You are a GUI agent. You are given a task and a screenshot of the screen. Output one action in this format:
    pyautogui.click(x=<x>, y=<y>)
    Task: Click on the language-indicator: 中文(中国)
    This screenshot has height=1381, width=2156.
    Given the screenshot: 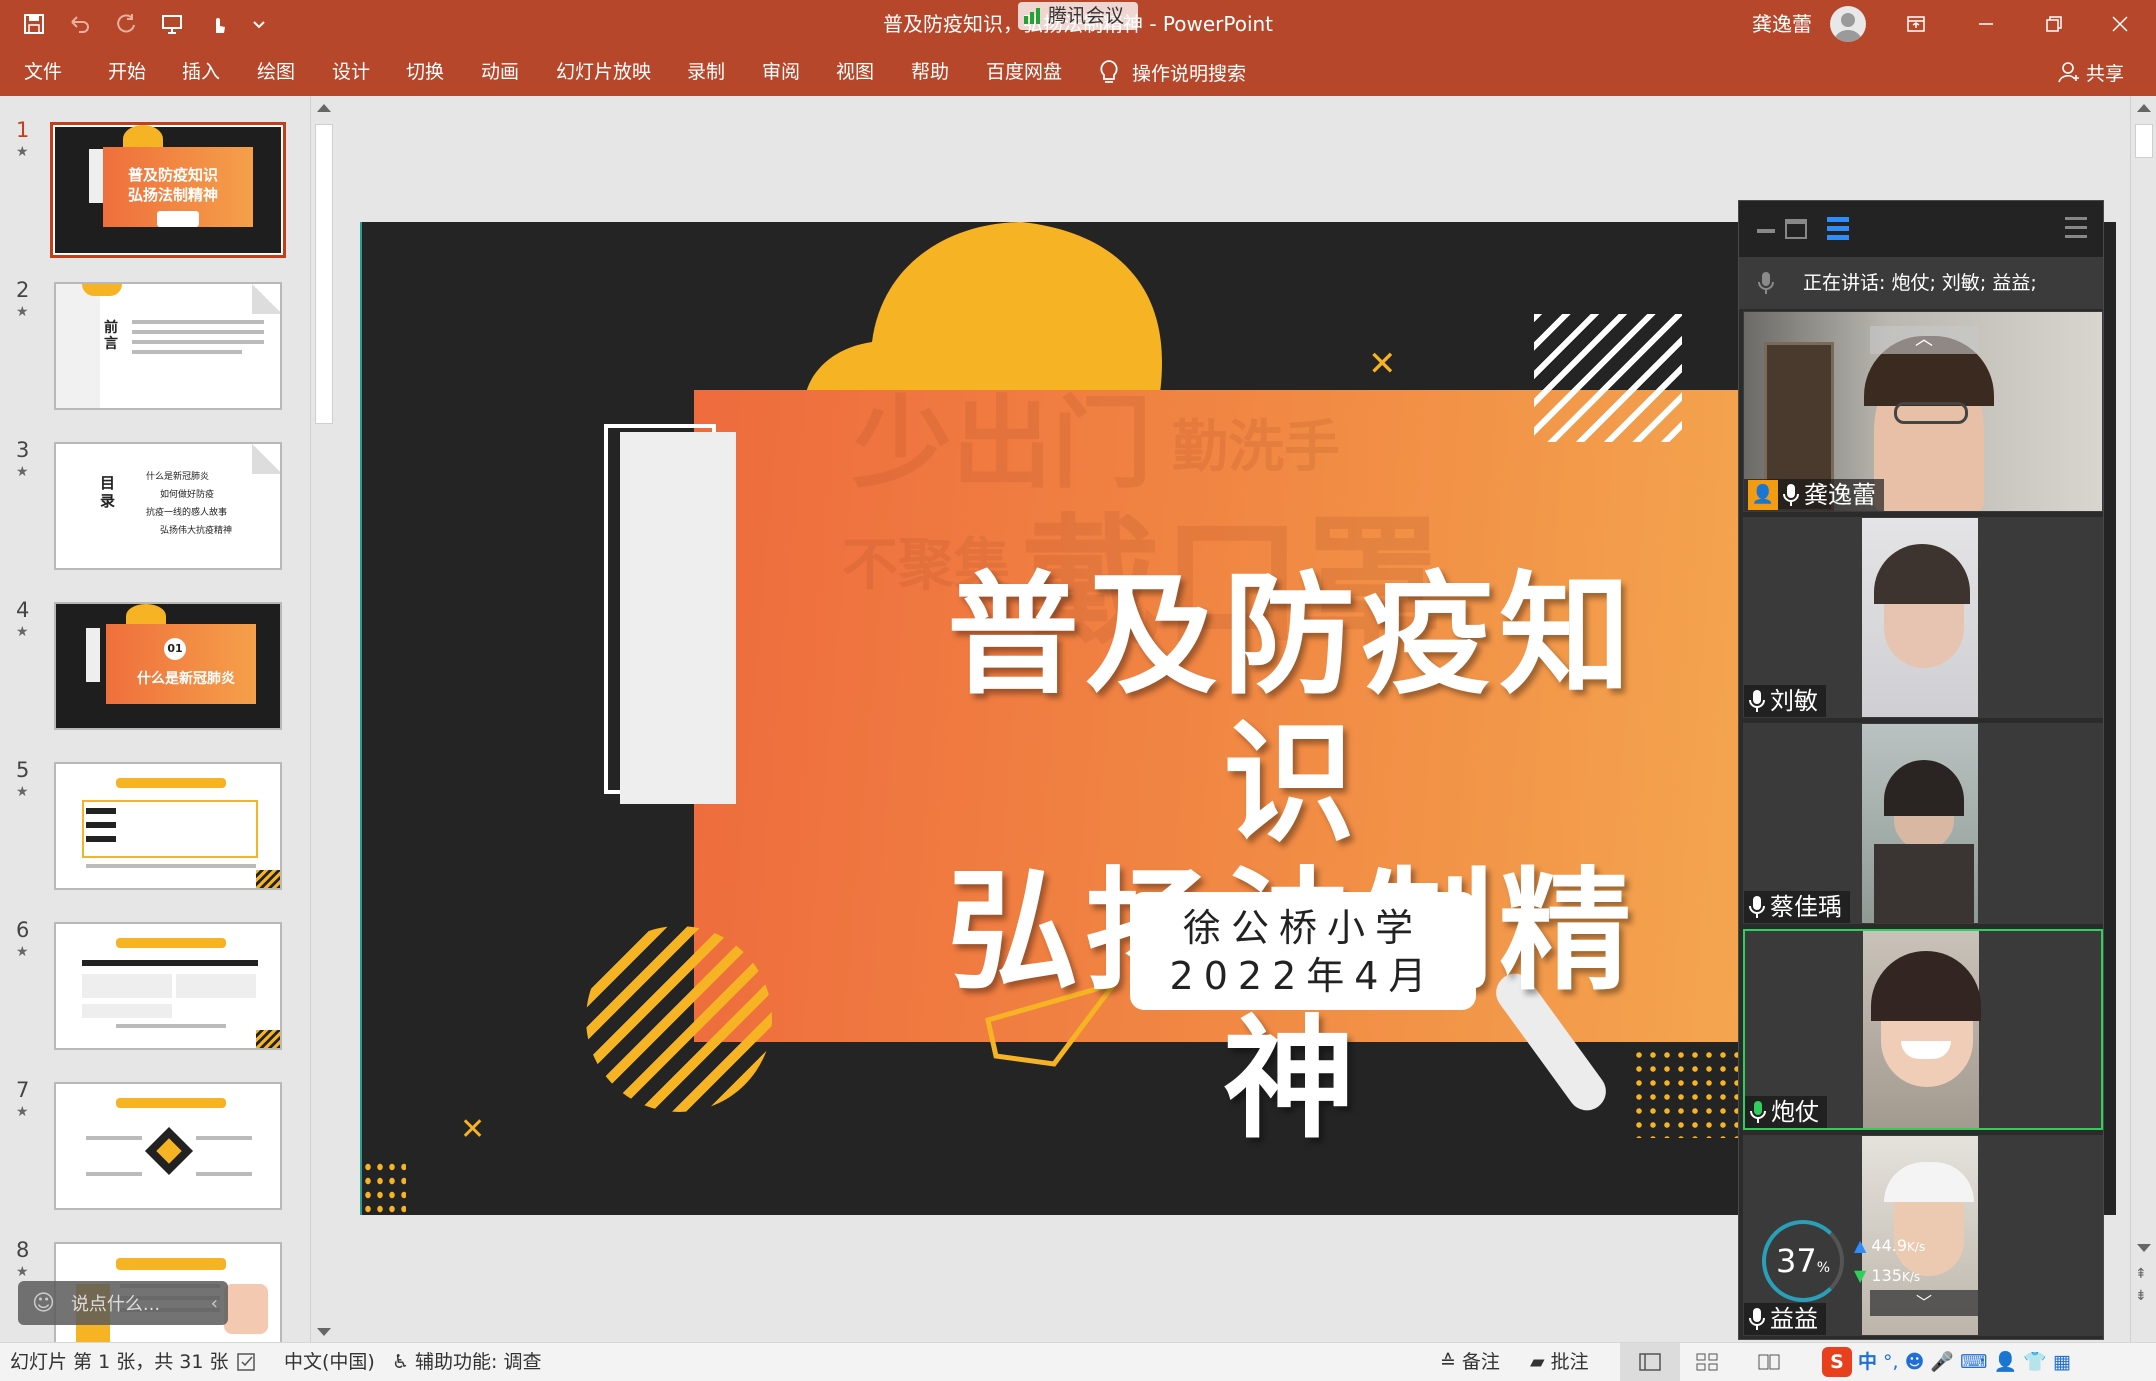 What is the action you would take?
    pyautogui.click(x=329, y=1362)
    